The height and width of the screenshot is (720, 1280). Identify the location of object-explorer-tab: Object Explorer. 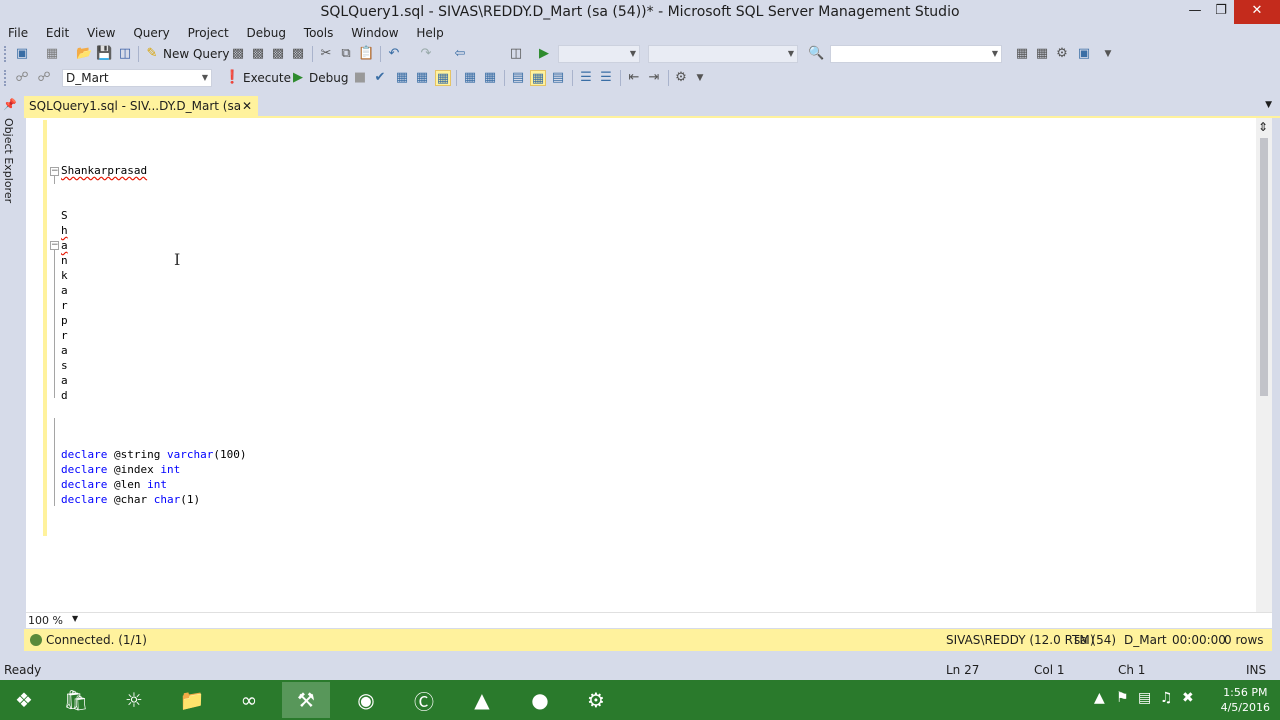
(8, 160).